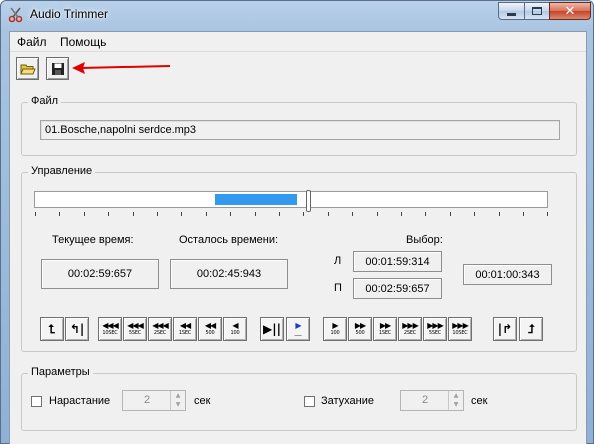 This screenshot has width=594, height=444. I want to click on back-500-caption: 500, so click(210, 333).